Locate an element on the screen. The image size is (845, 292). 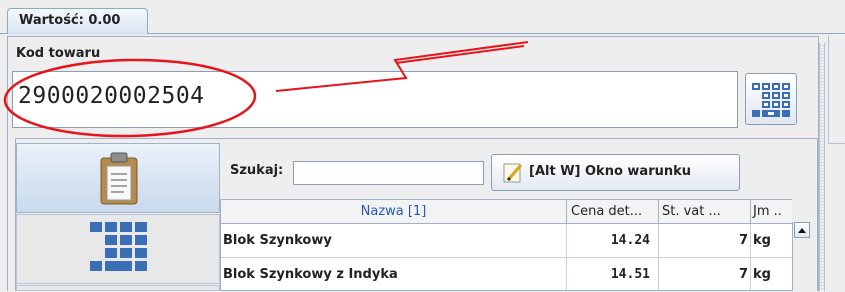
scroll-up-arrow-icon is located at coordinates (802, 230).